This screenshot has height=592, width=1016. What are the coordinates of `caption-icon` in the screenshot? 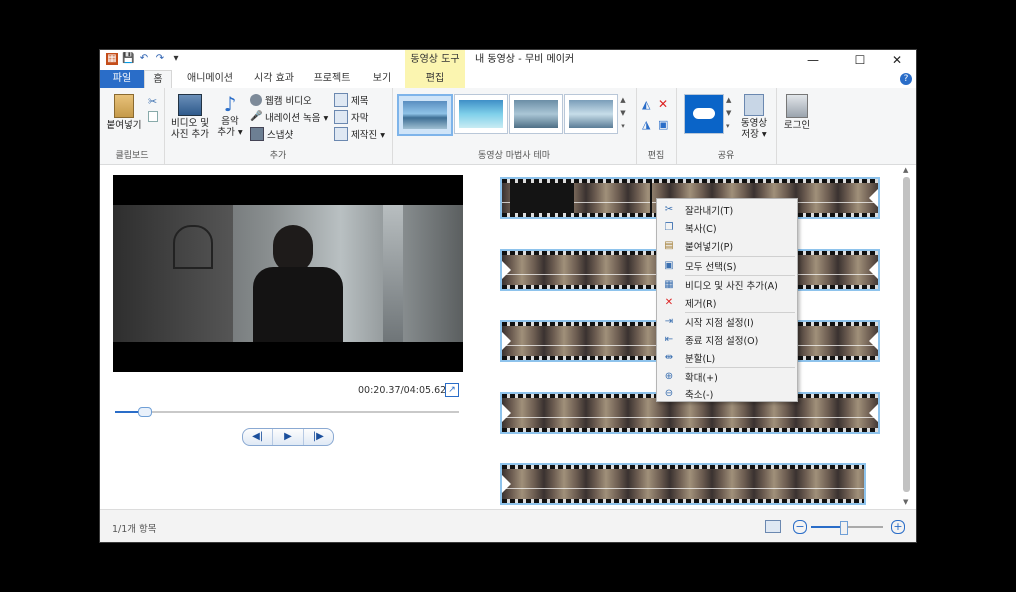 It's located at (341, 117).